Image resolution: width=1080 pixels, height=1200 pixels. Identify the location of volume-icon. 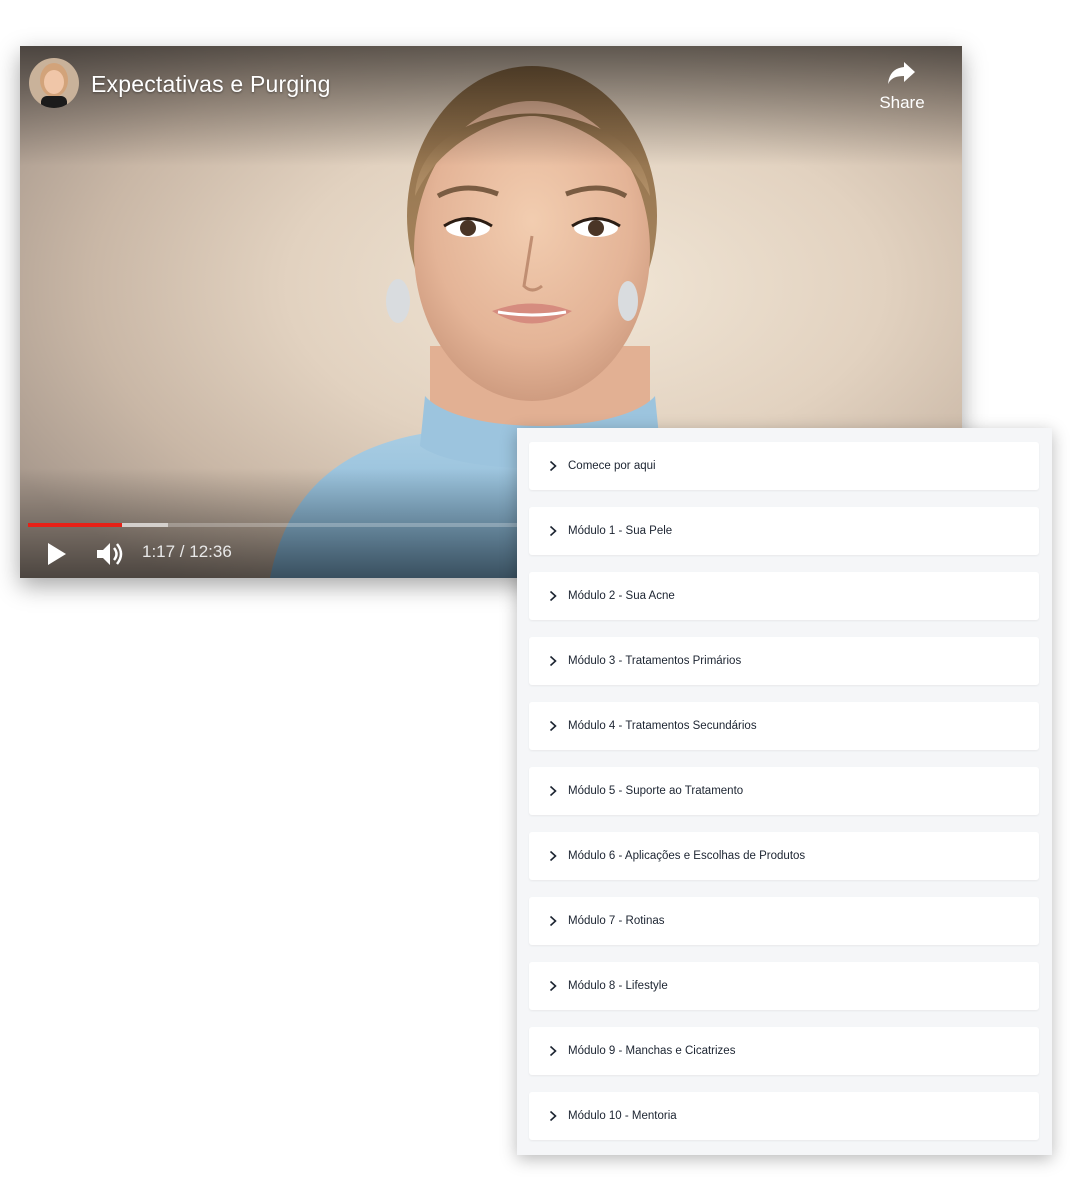
(110, 554).